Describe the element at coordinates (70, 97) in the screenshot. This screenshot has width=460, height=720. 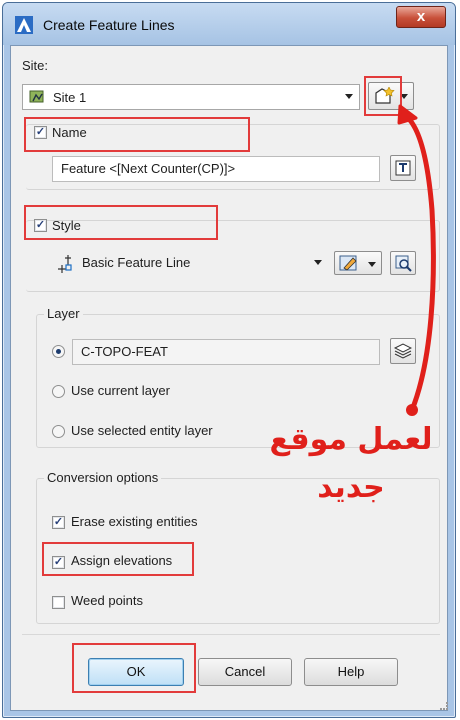
I see `site-value: Site 1` at that location.